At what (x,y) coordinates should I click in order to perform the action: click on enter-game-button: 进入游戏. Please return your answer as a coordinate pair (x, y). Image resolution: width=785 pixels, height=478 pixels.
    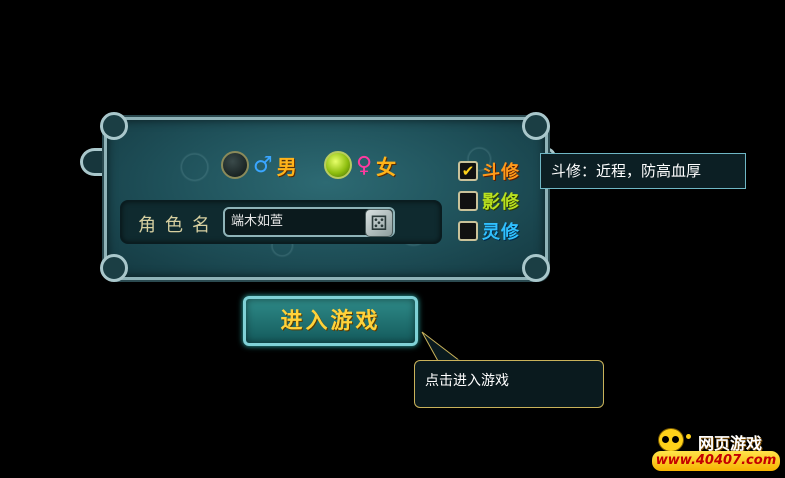
    Looking at the image, I should click on (330, 321).